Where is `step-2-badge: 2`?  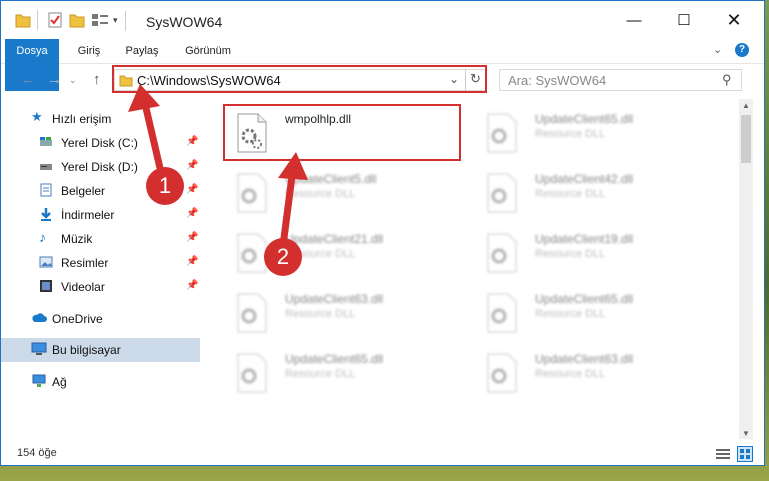 step-2-badge: 2 is located at coordinates (283, 257).